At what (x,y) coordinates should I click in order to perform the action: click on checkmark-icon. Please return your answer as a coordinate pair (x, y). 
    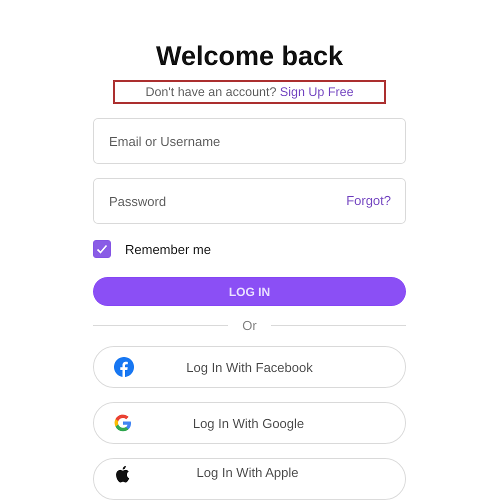
    Looking at the image, I should click on (102, 249).